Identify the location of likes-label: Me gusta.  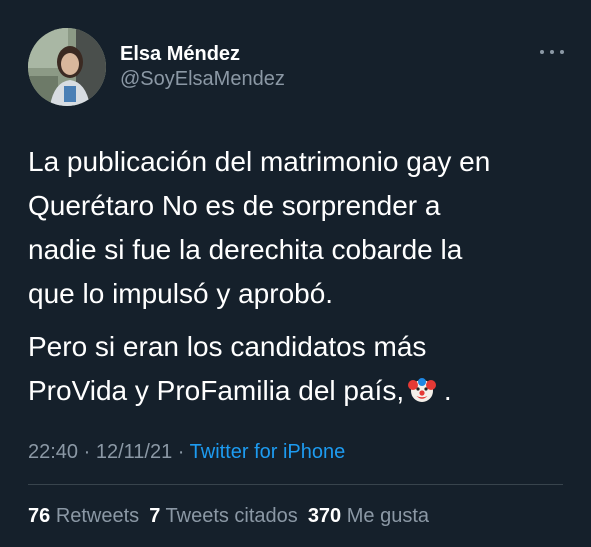
(388, 516).